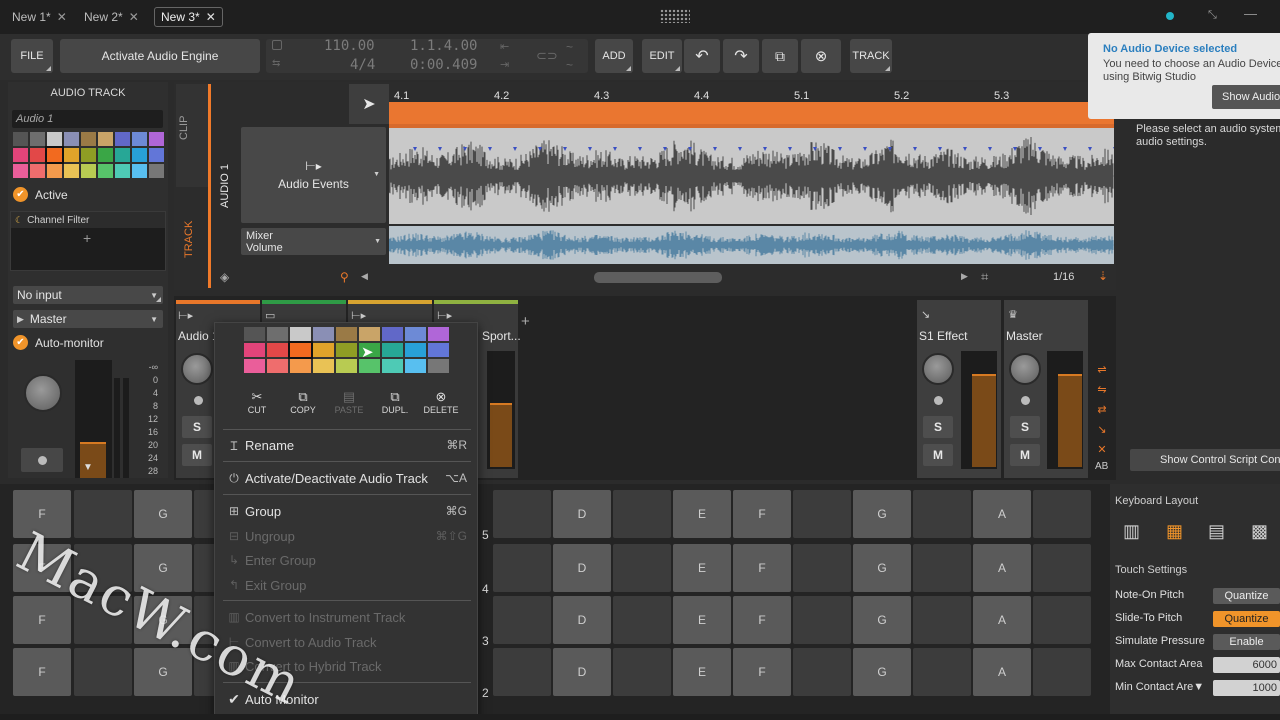  Describe the element at coordinates (257, 406) in the screenshot. I see `cut-action: ✂ CUT` at that location.